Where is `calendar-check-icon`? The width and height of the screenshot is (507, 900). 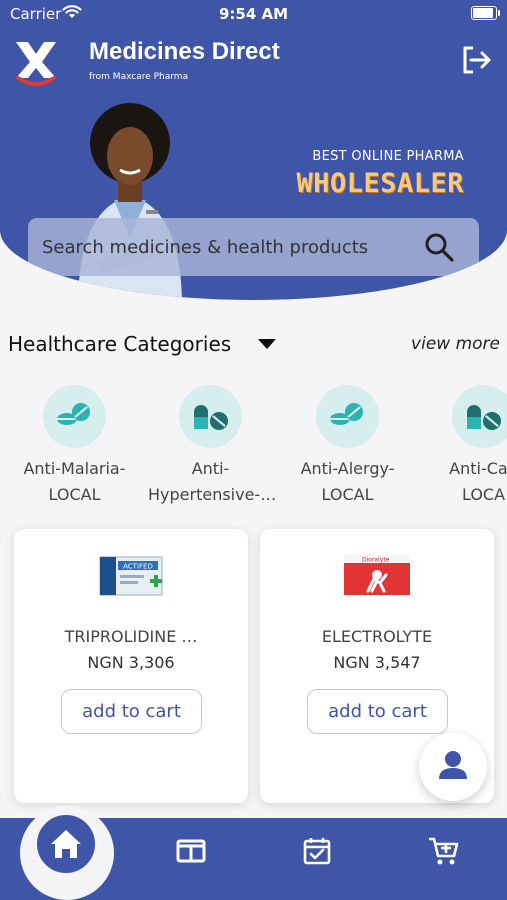
calendar-check-icon is located at coordinates (317, 851).